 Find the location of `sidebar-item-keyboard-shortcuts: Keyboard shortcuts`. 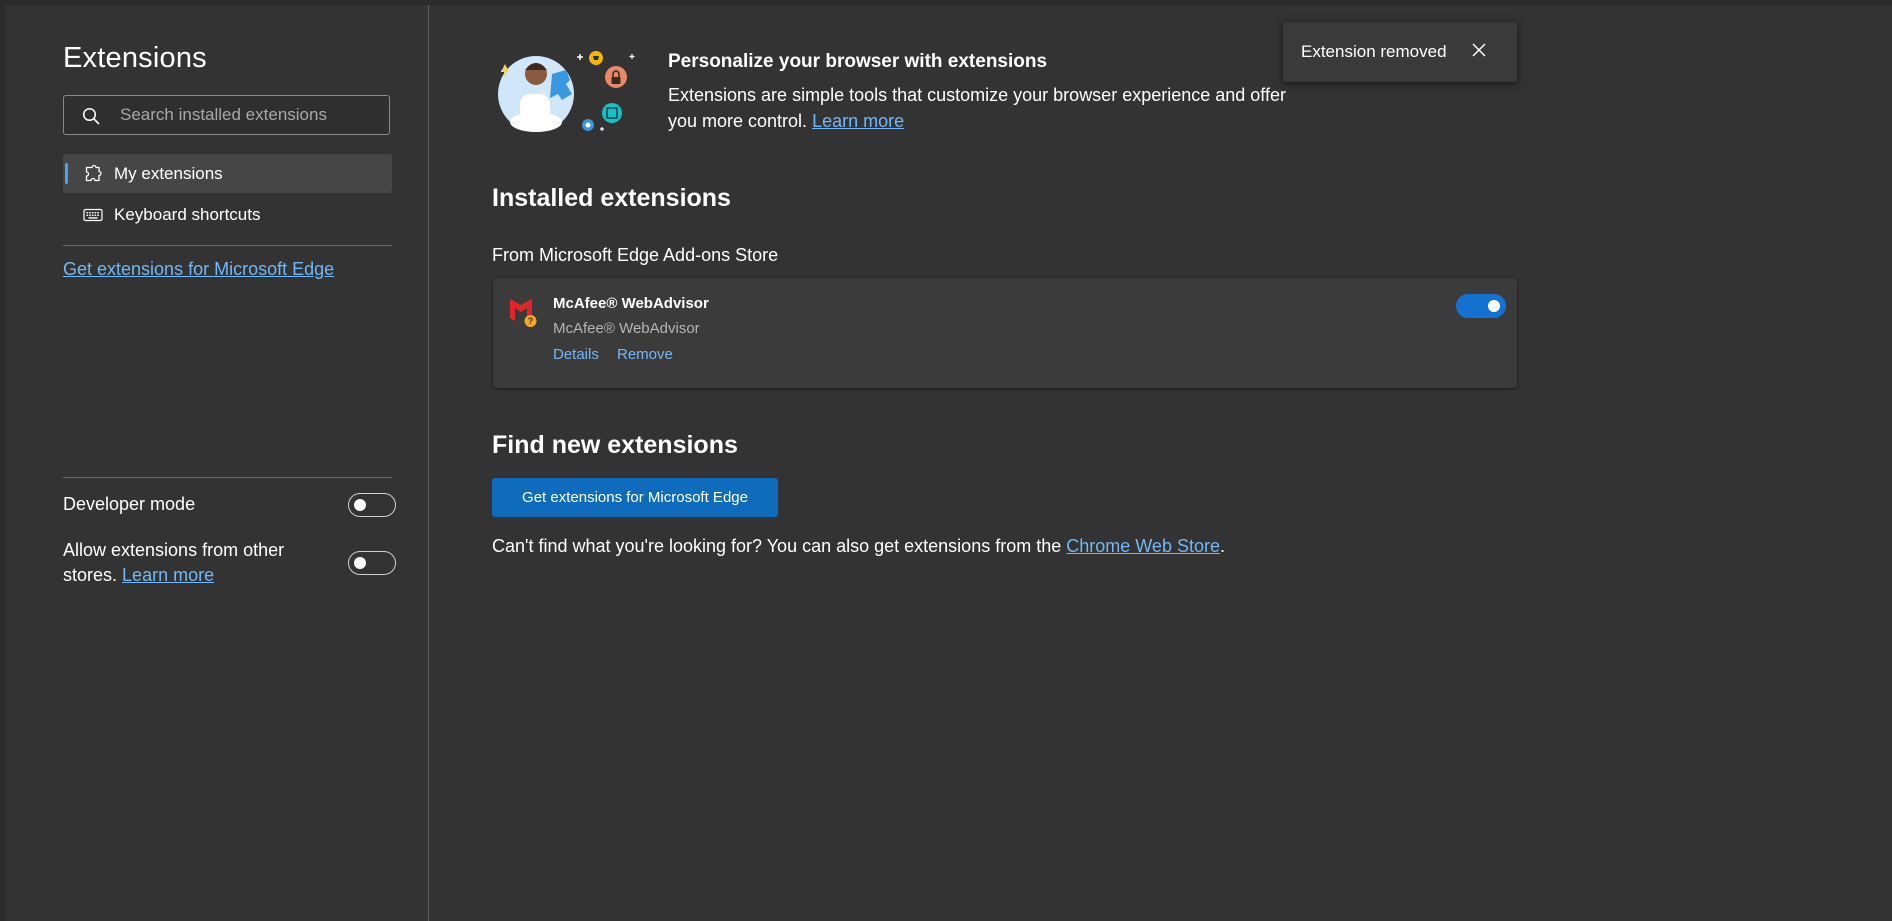

sidebar-item-keyboard-shortcuts: Keyboard shortcuts is located at coordinates (227, 214).